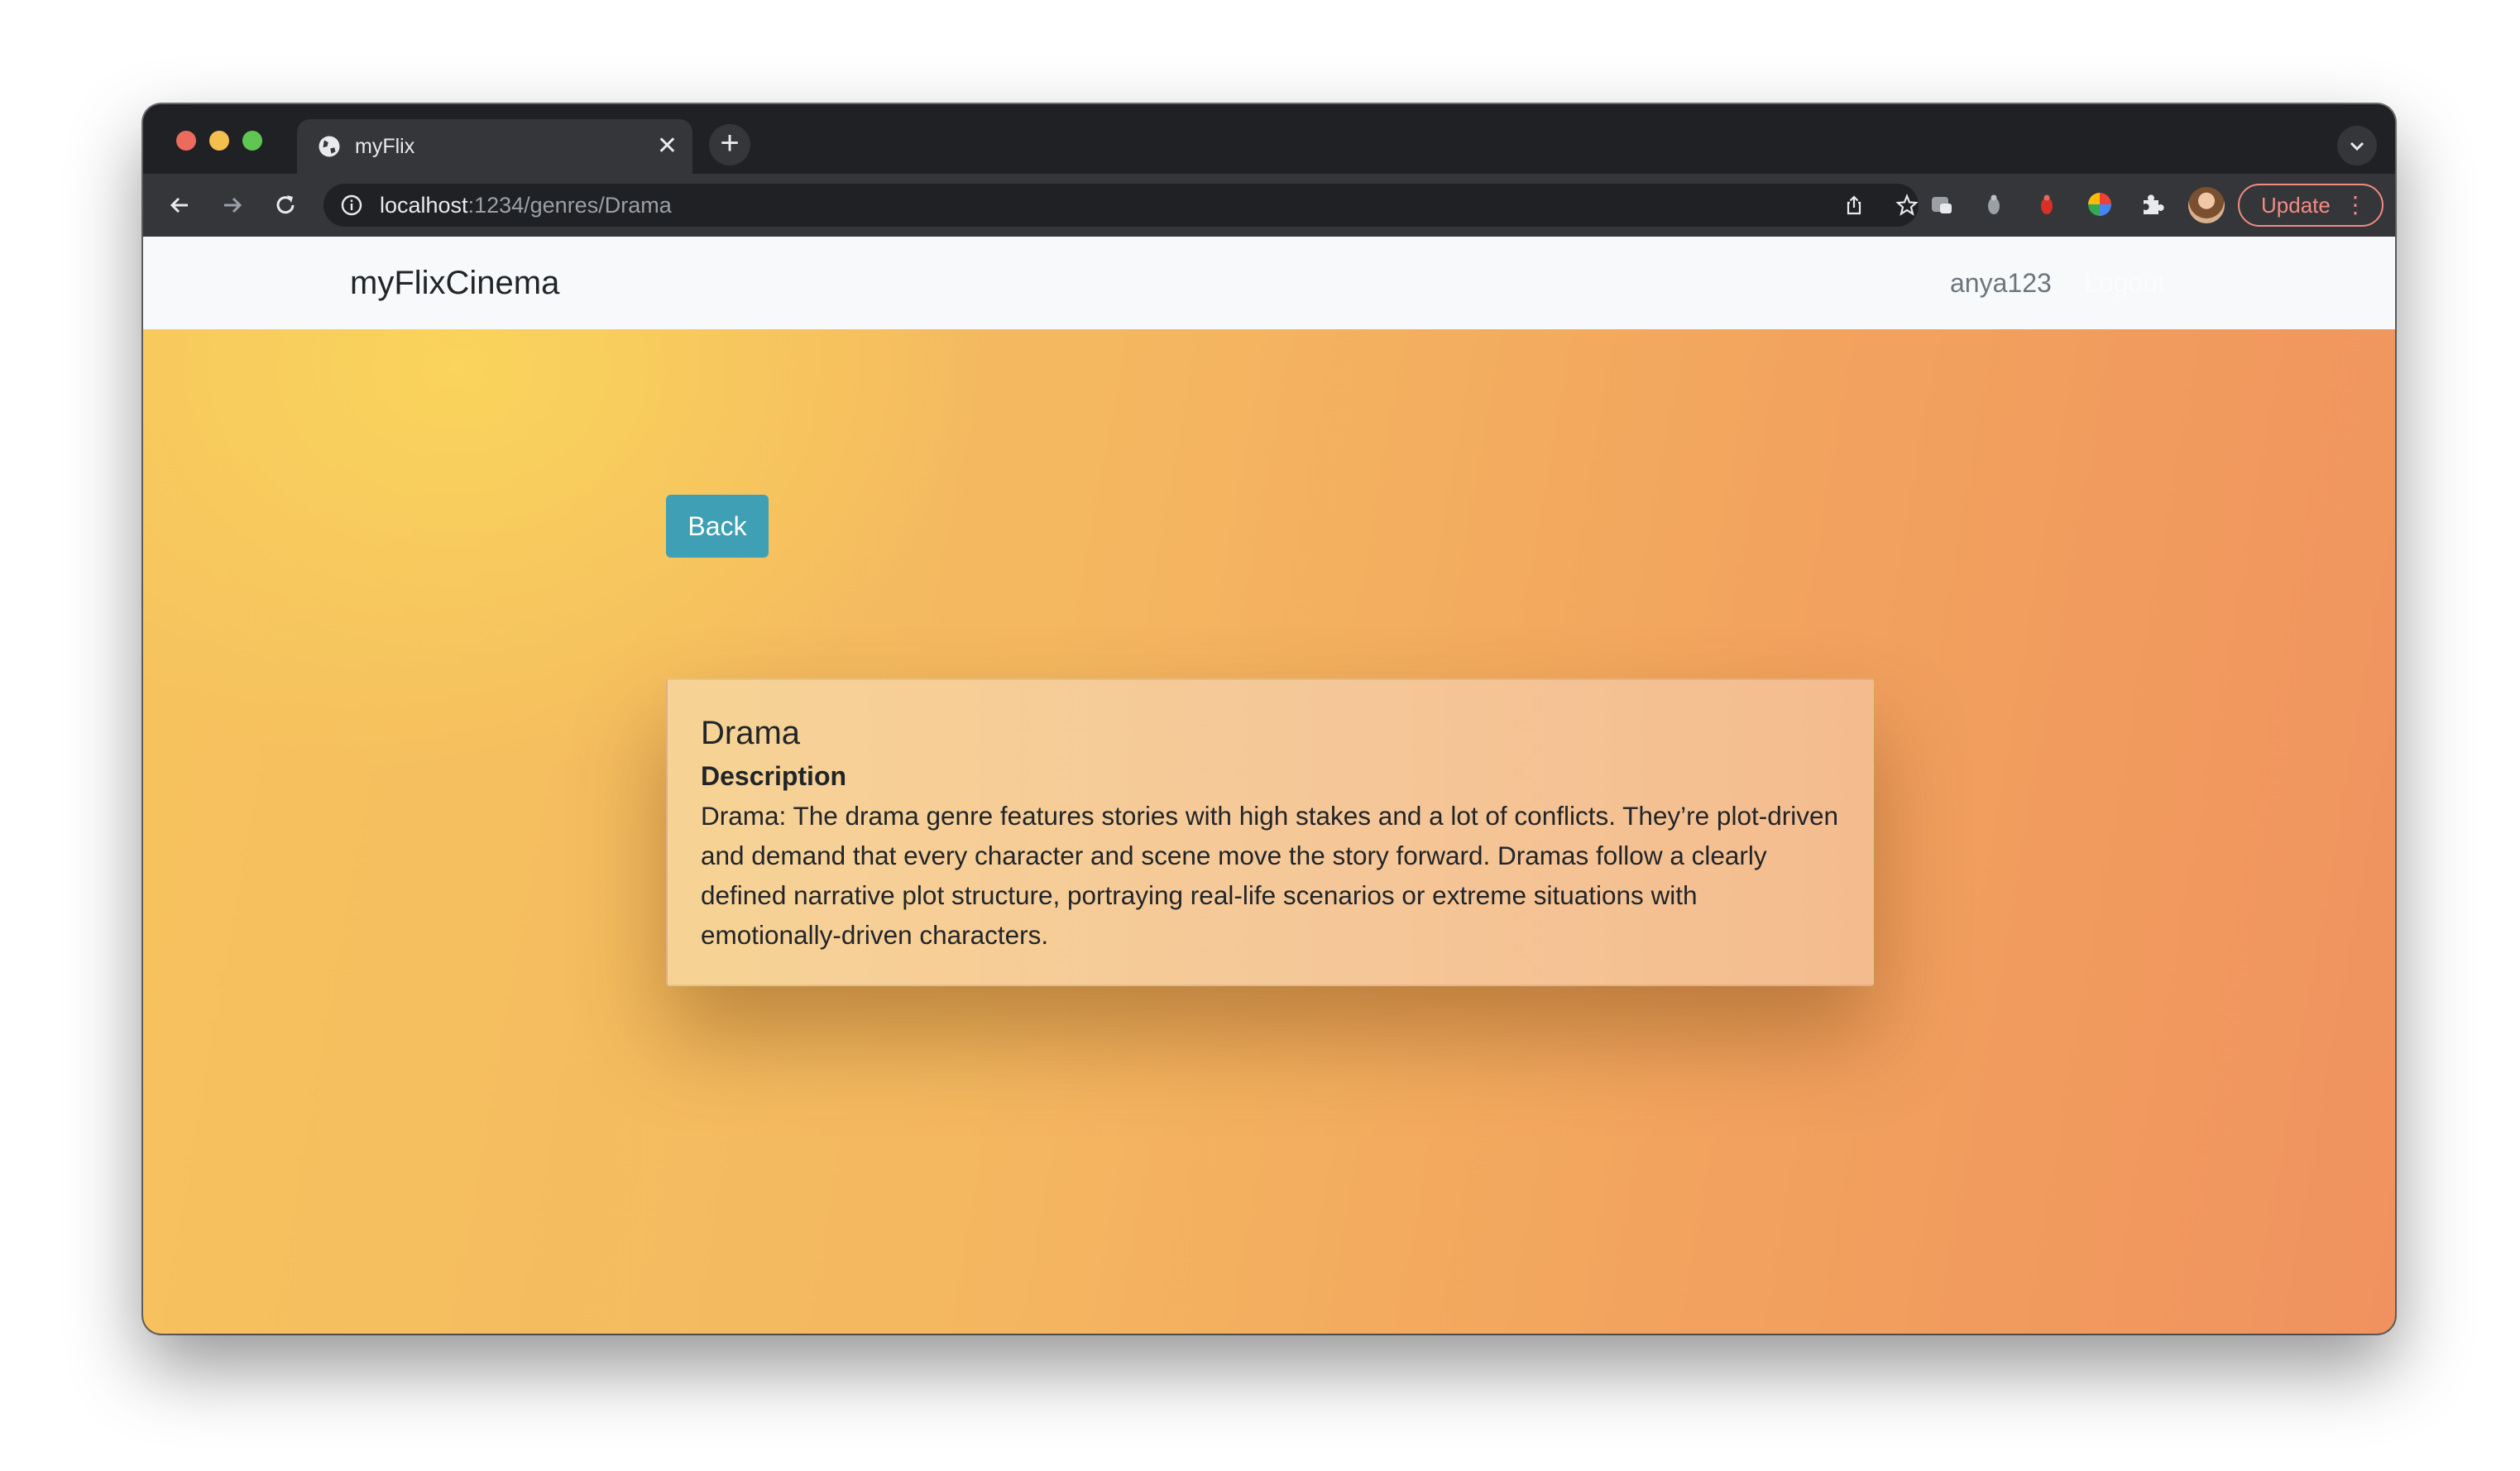 The height and width of the screenshot is (1471, 2520). Describe the element at coordinates (454, 283) in the screenshot. I see `brand-link: myFlixCinema` at that location.